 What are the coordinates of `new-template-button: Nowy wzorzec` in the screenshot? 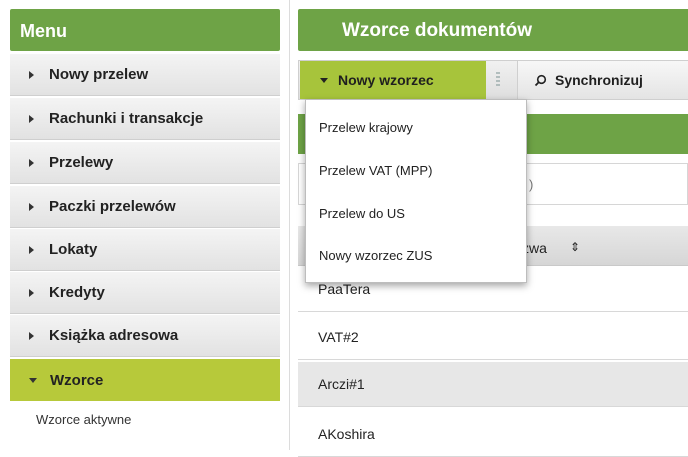 It's located at (393, 80).